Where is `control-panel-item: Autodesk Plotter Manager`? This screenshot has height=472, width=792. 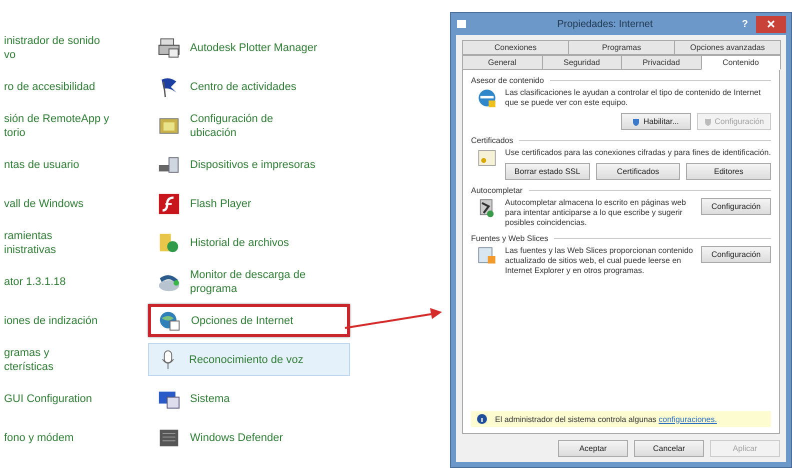 control-panel-item: Autodesk Plotter Manager is located at coordinates (249, 47).